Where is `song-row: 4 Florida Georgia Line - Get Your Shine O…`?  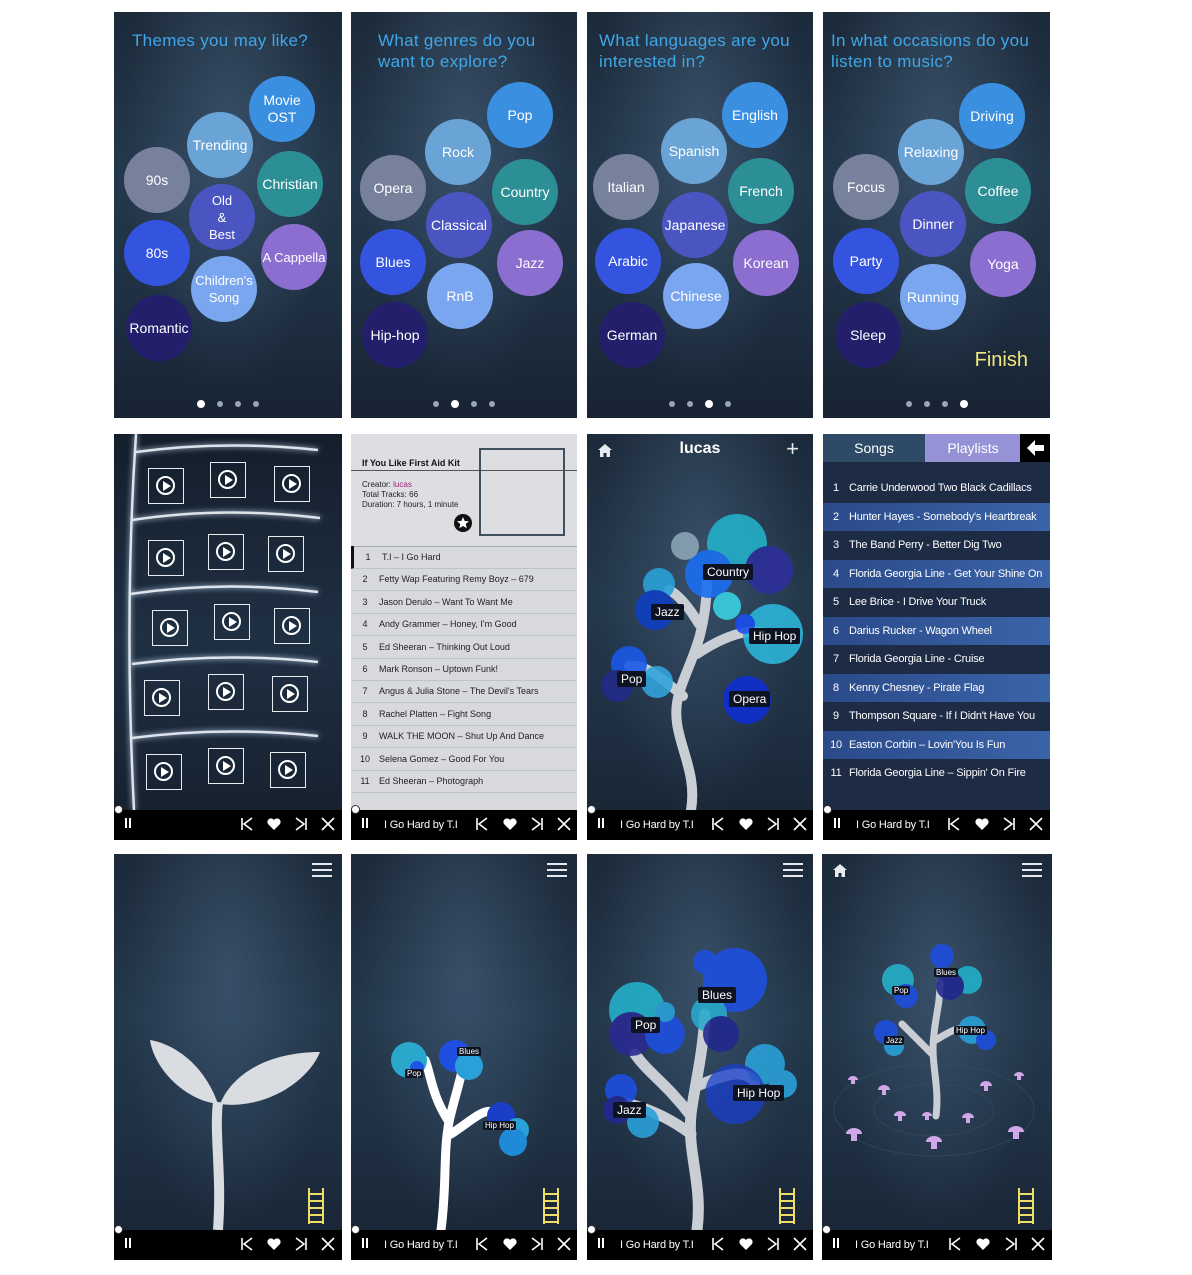 song-row: 4 Florida Georgia Line - Get Your Shine O… is located at coordinates (936, 573).